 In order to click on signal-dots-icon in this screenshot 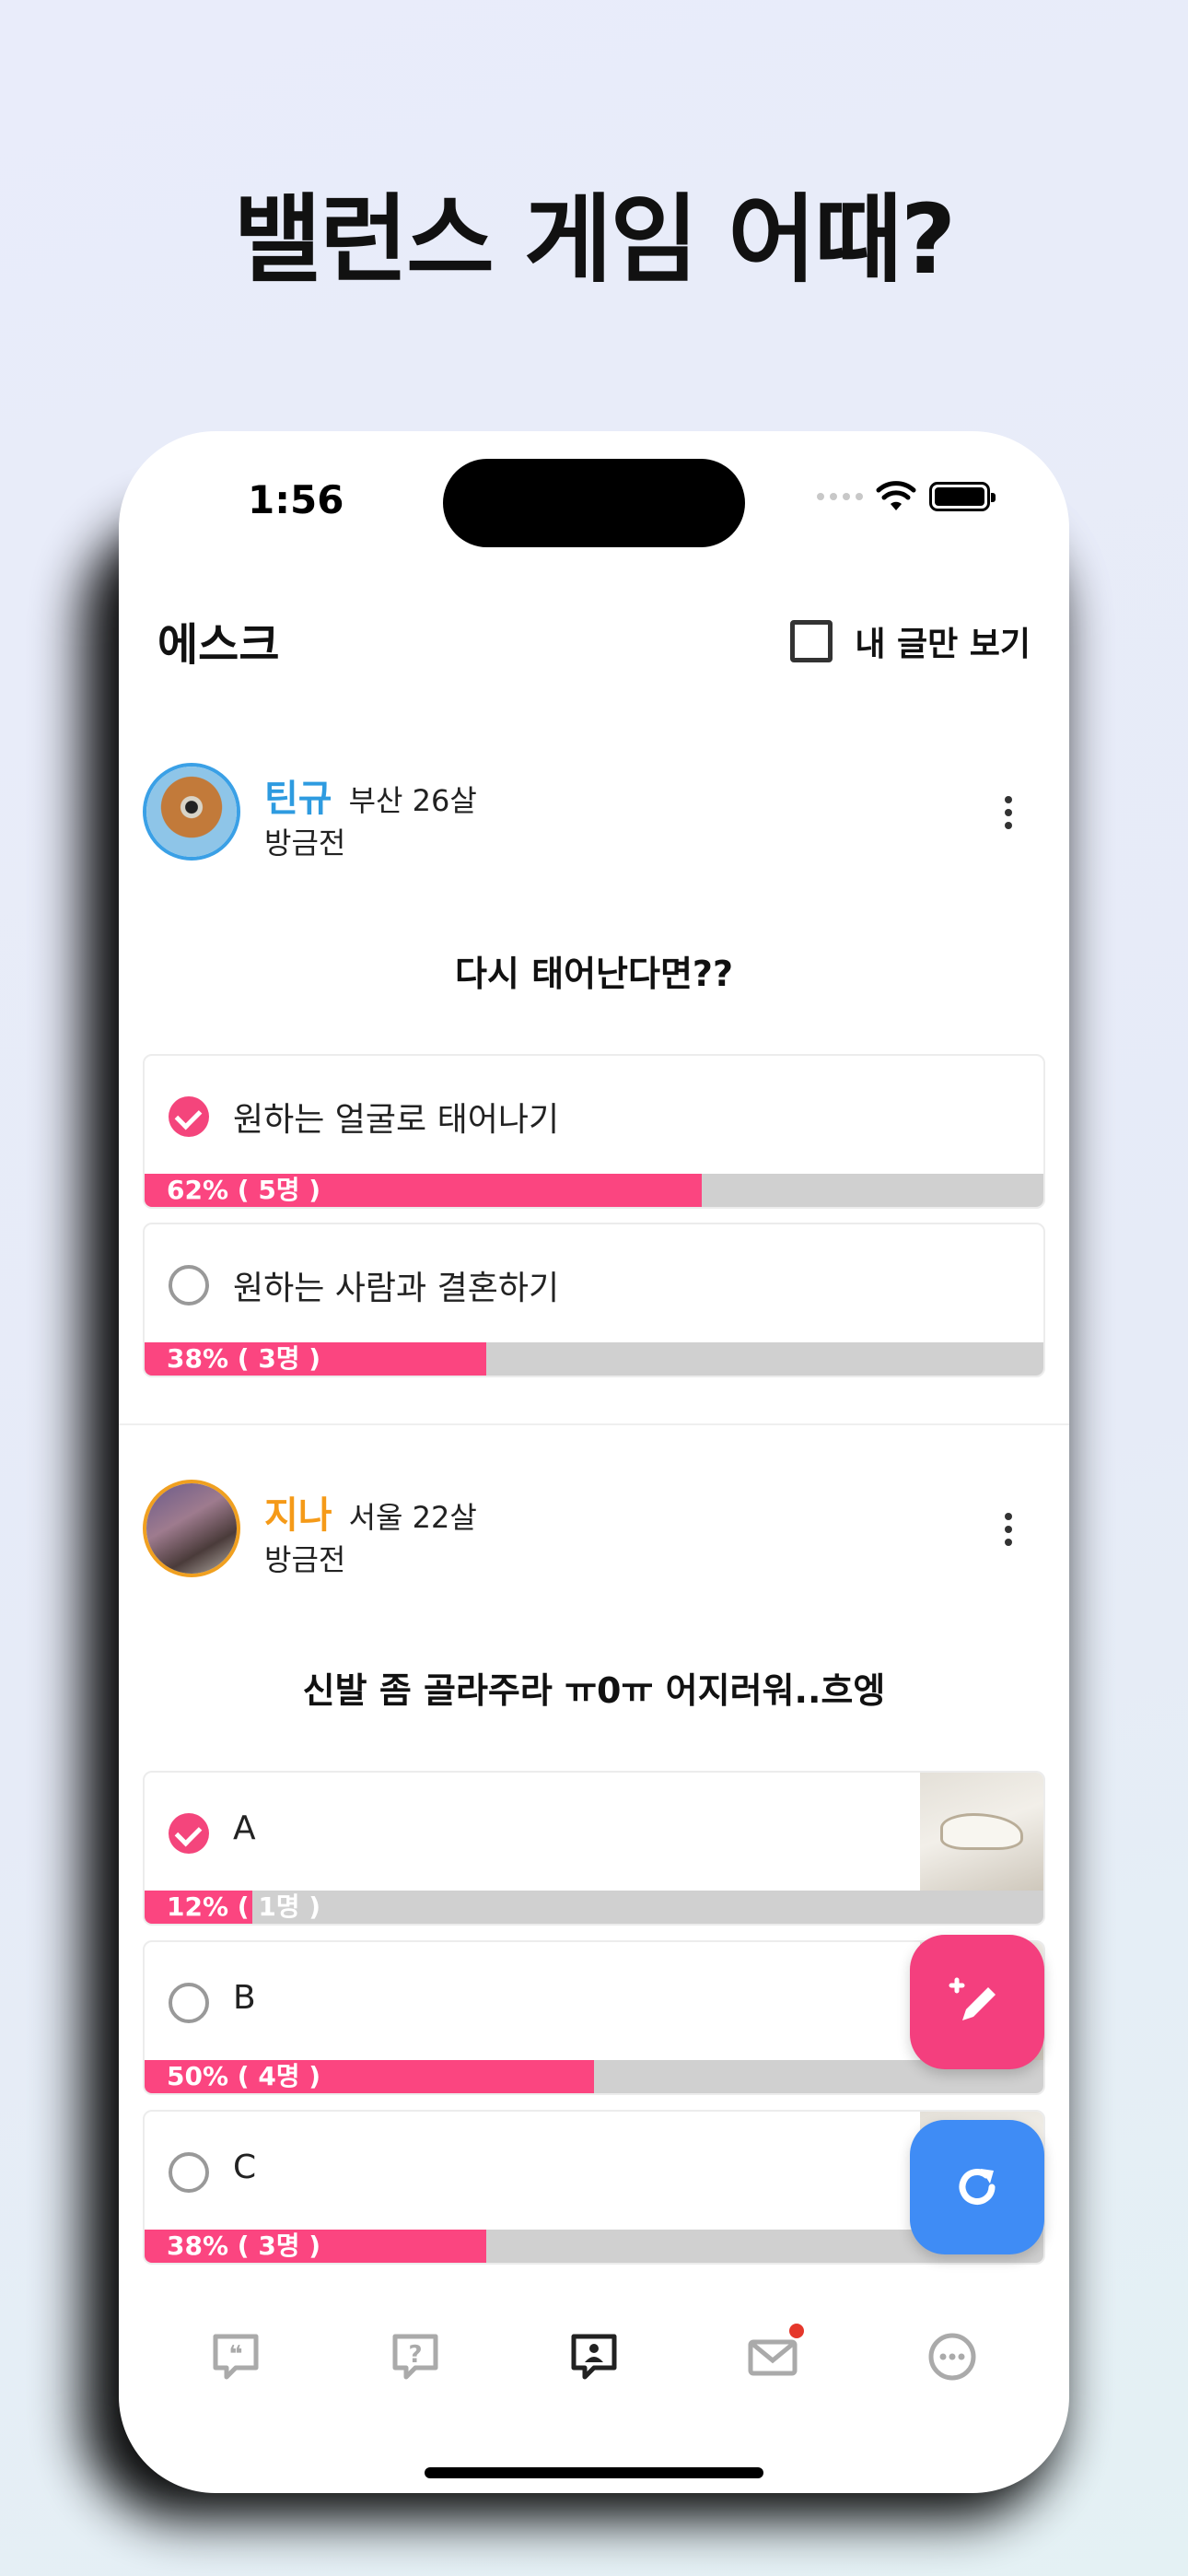, I will do `click(840, 496)`.